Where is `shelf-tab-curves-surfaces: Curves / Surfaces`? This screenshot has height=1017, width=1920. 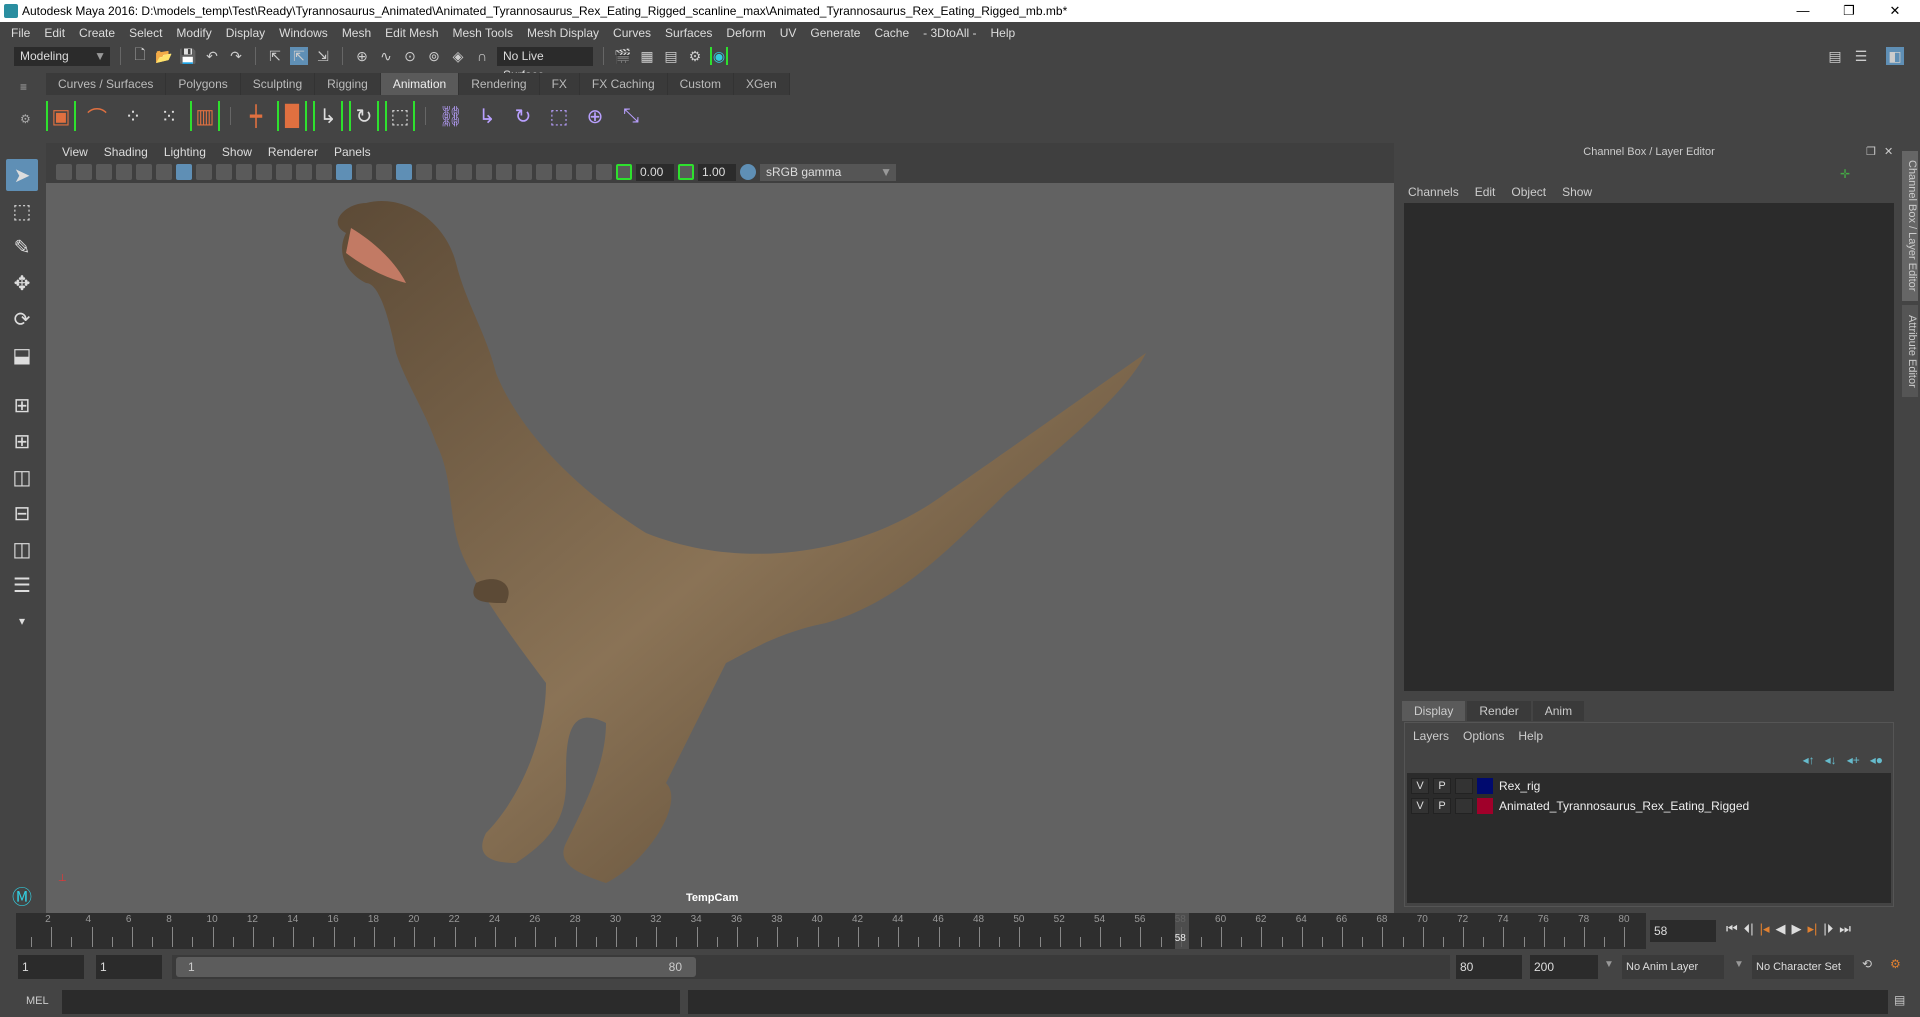 shelf-tab-curves-surfaces: Curves / Surfaces is located at coordinates (106, 84).